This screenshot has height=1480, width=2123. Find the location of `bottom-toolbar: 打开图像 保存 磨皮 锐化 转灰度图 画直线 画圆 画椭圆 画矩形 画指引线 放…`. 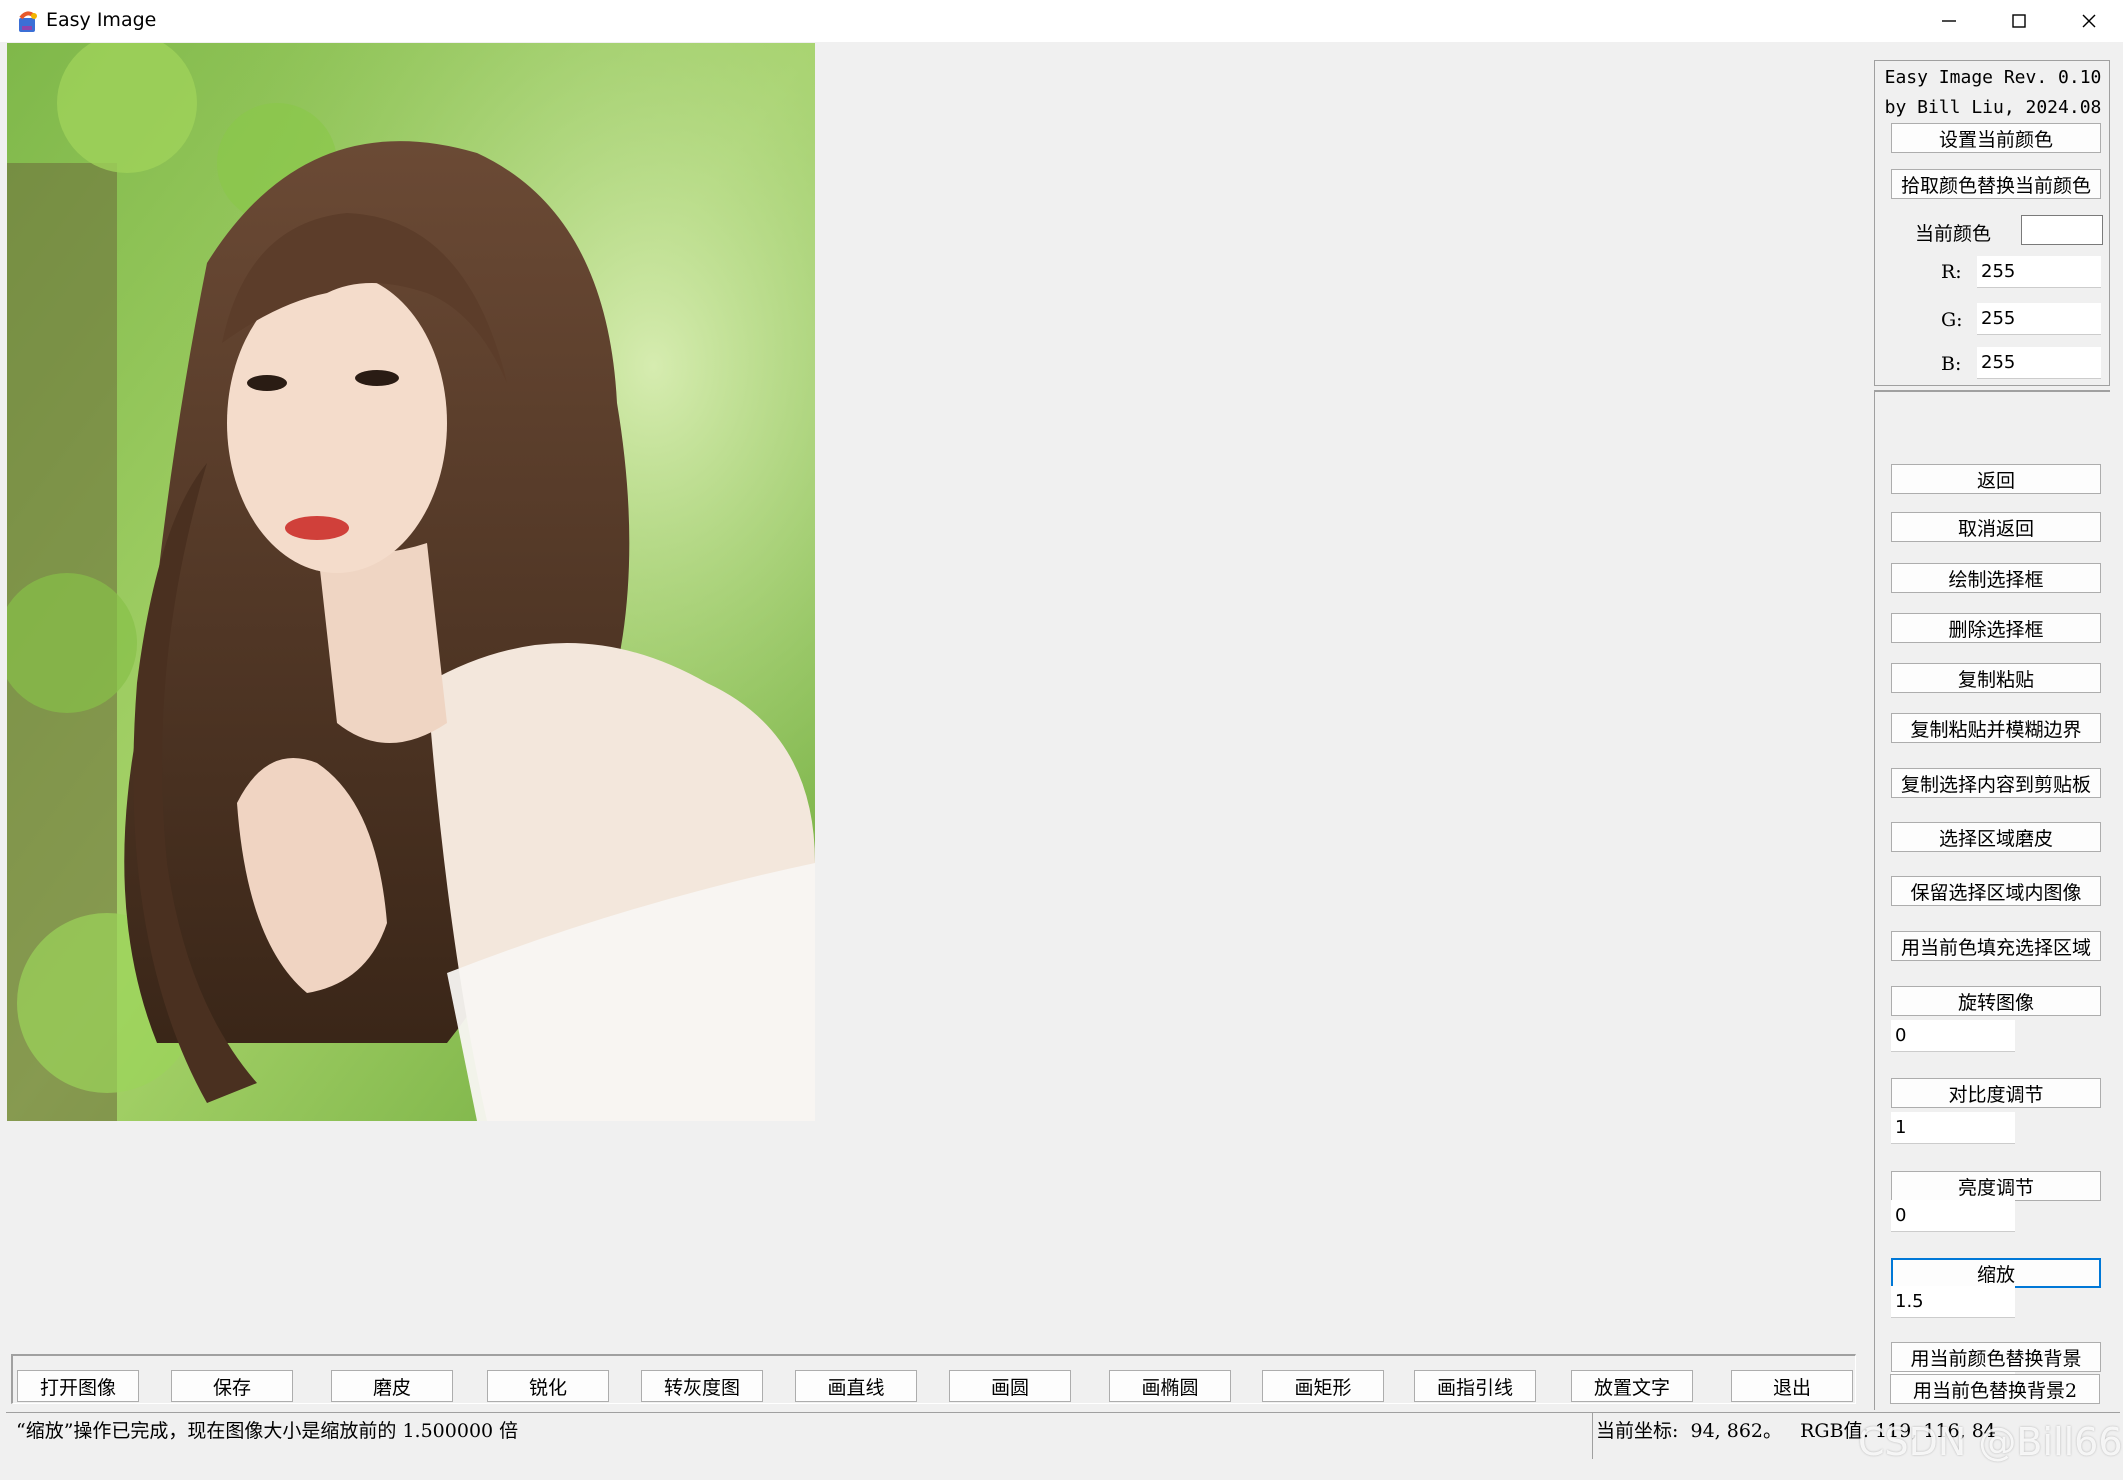

bottom-toolbar: 打开图像 保存 磨皮 锐化 转灰度图 画直线 画圆 画椭圆 画矩形 画指引线 放… is located at coordinates (933, 1379).